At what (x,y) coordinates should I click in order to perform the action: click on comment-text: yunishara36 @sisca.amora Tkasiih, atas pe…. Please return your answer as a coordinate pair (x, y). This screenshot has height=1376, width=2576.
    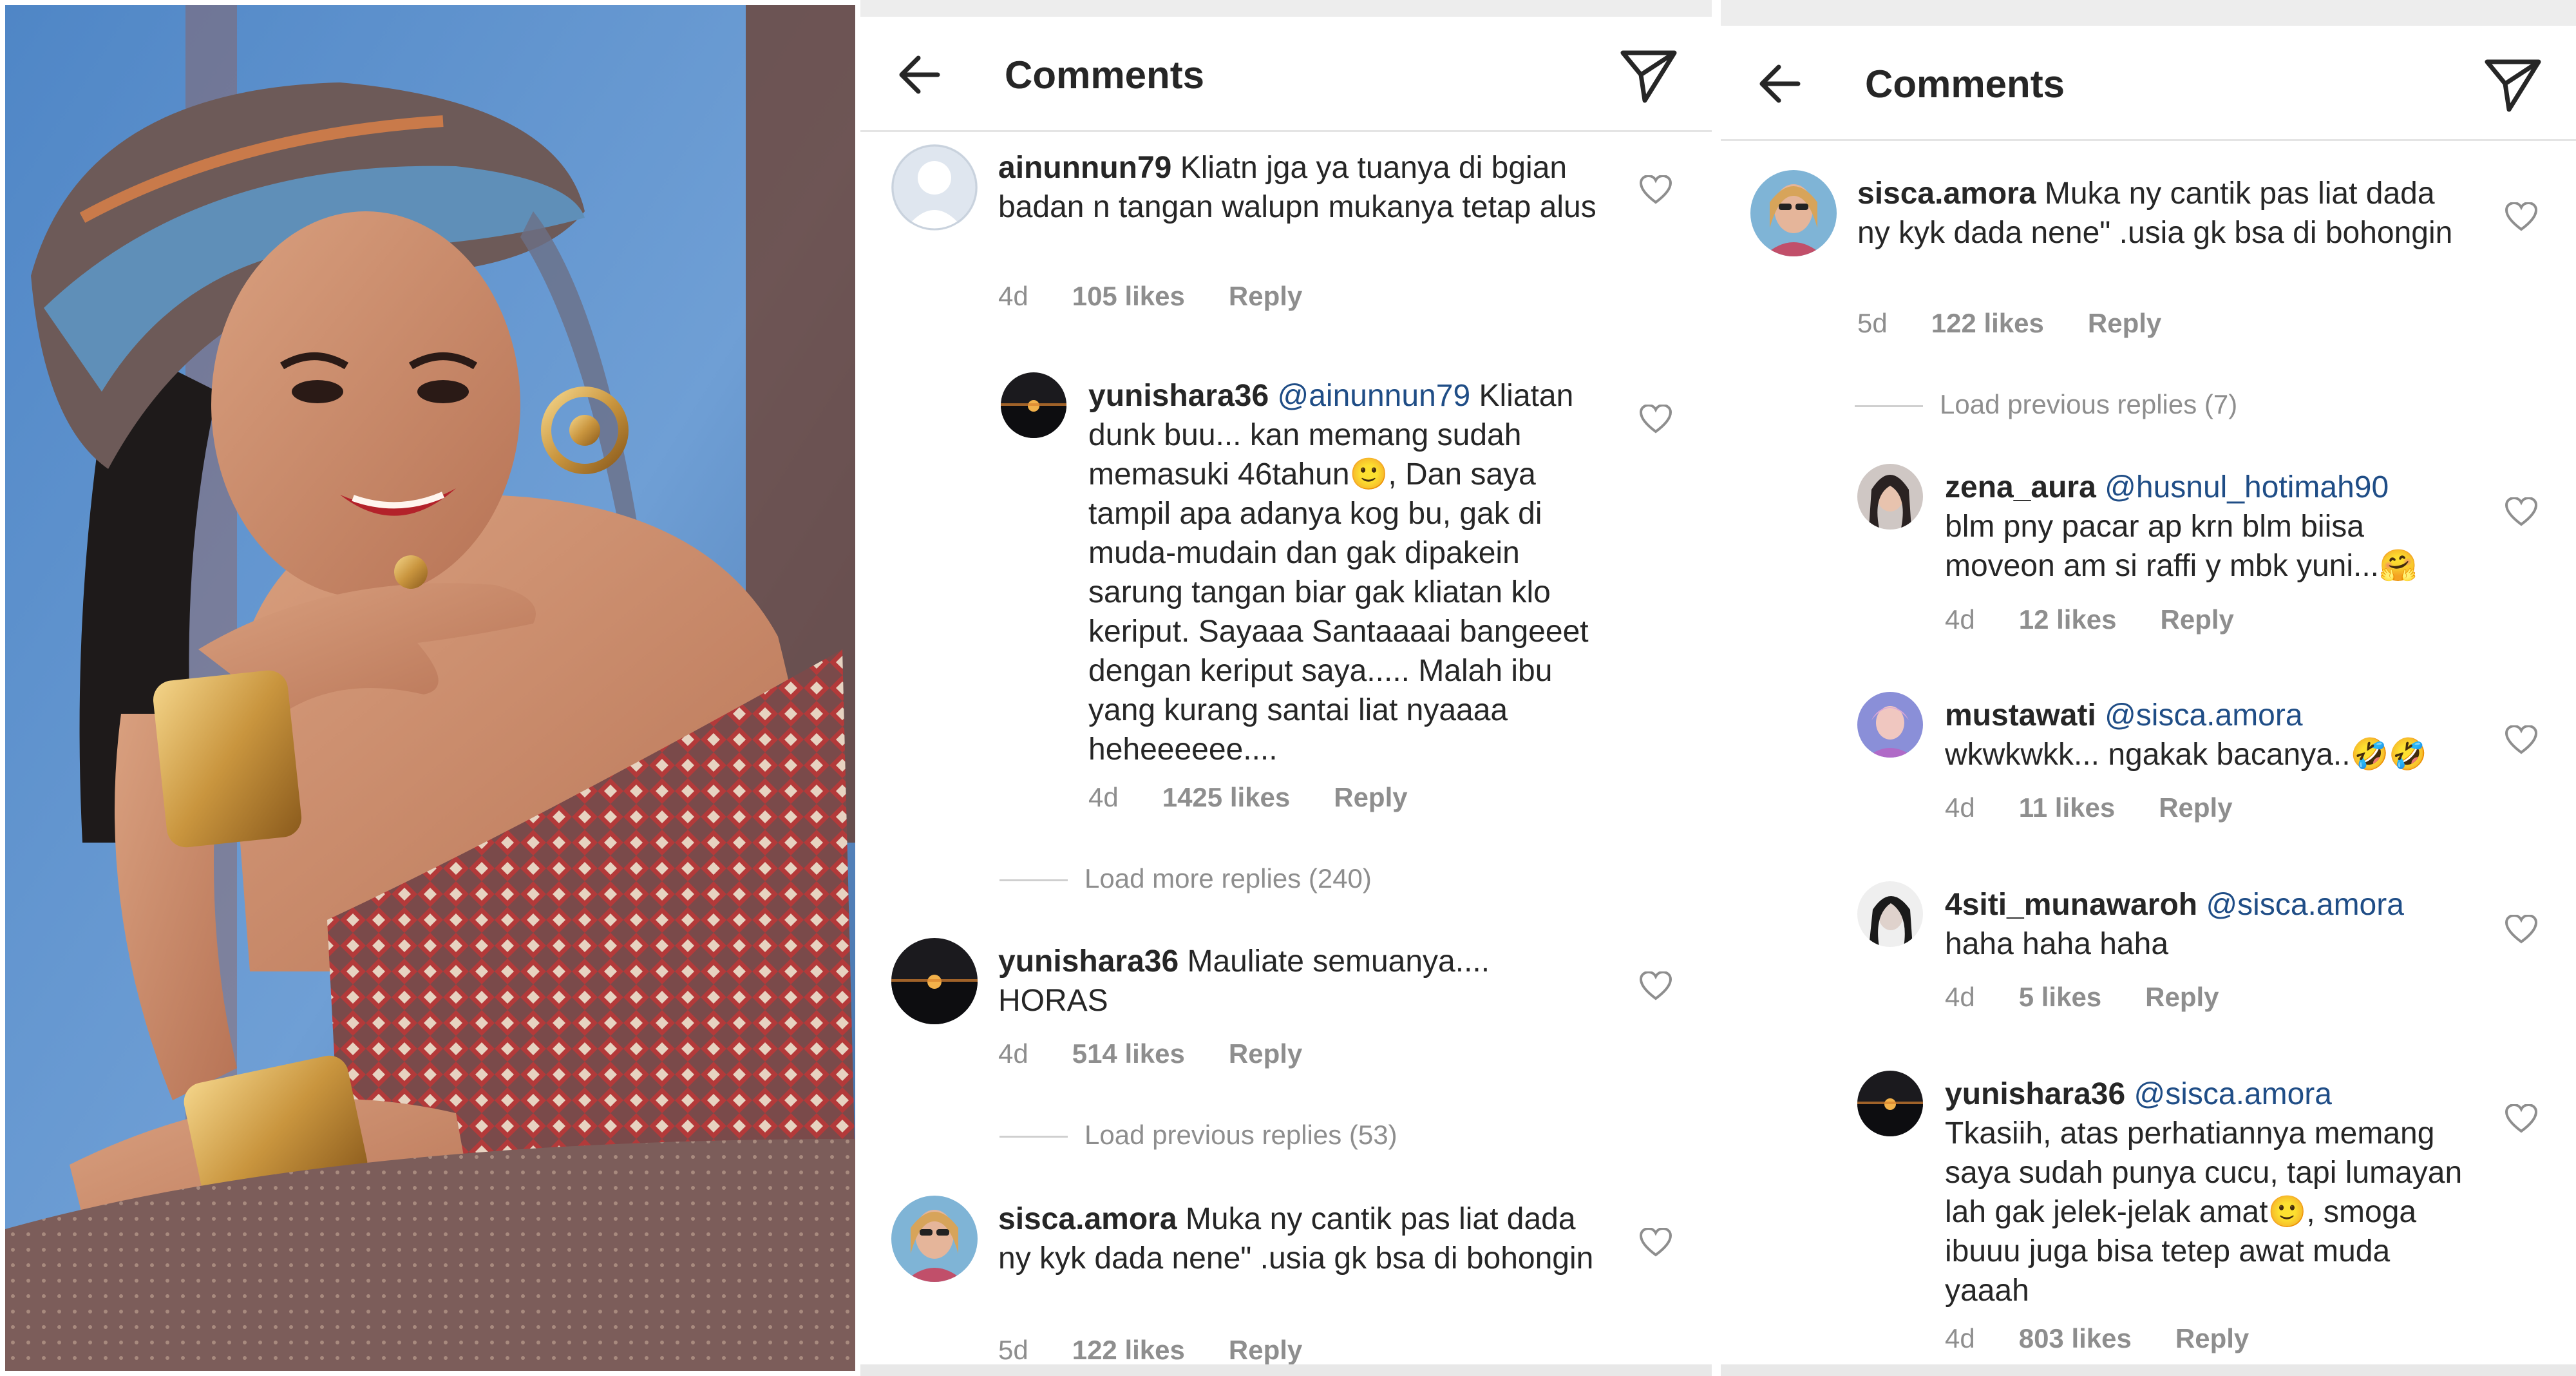
    Looking at the image, I should click on (2209, 1193).